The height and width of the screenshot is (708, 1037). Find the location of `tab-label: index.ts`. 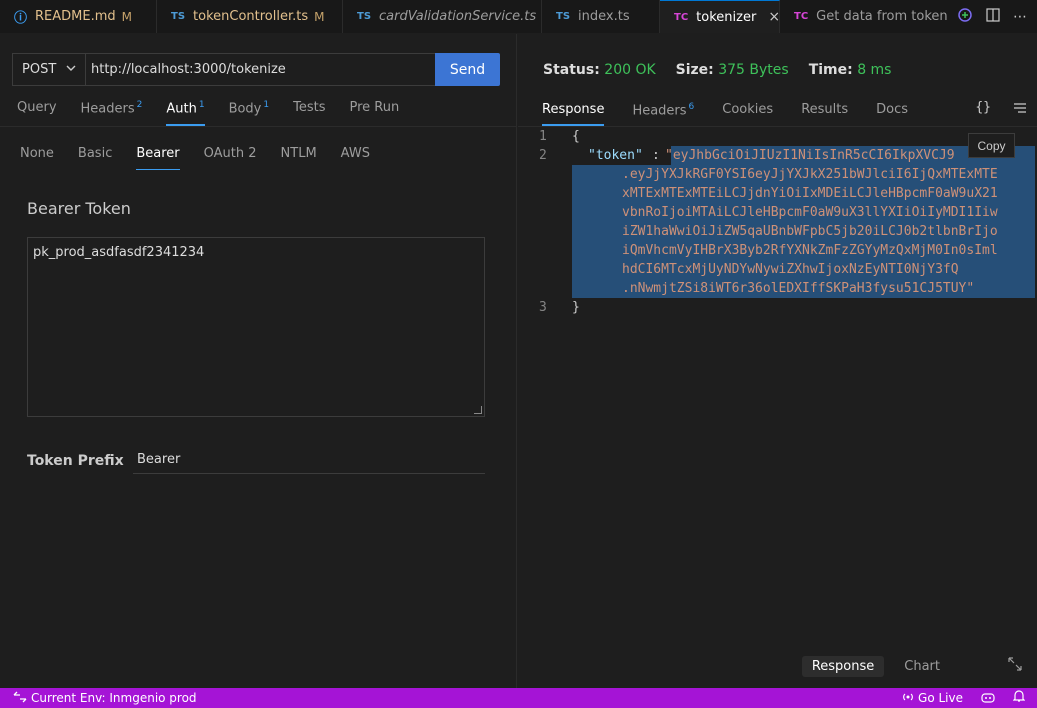

tab-label: index.ts is located at coordinates (604, 16).